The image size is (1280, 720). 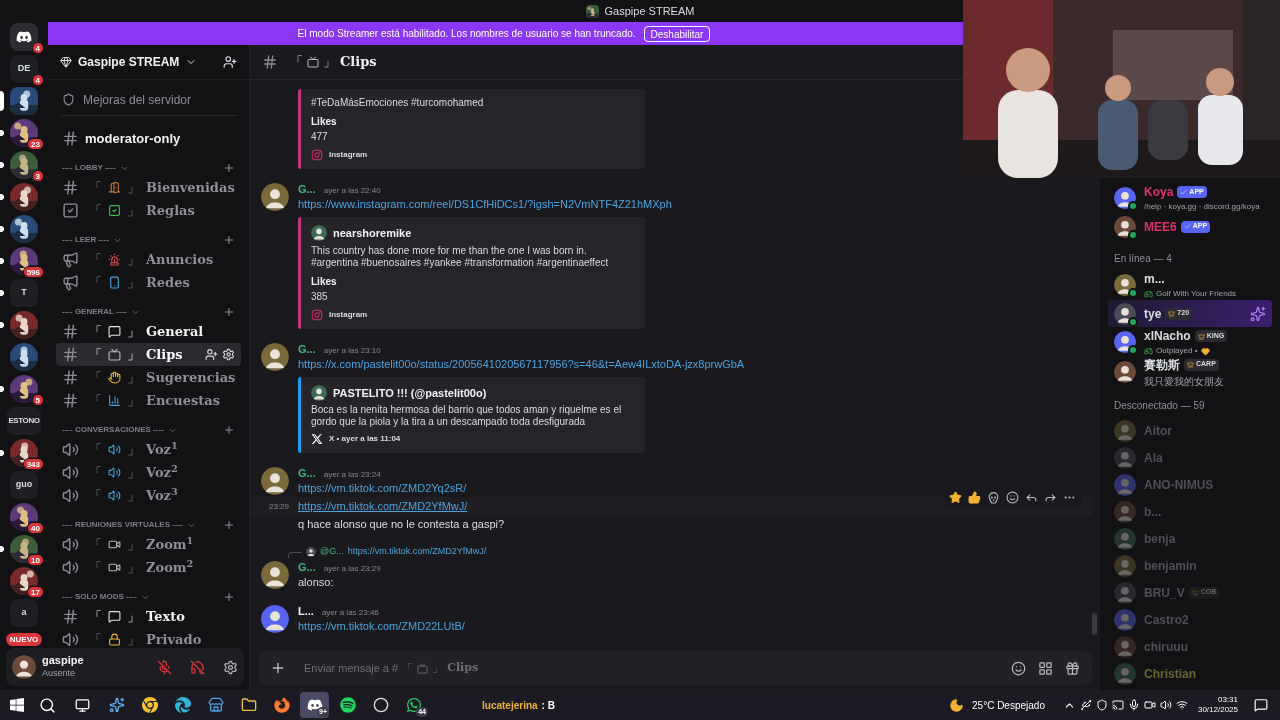 I want to click on count-badge: 596, so click(x=33, y=272).